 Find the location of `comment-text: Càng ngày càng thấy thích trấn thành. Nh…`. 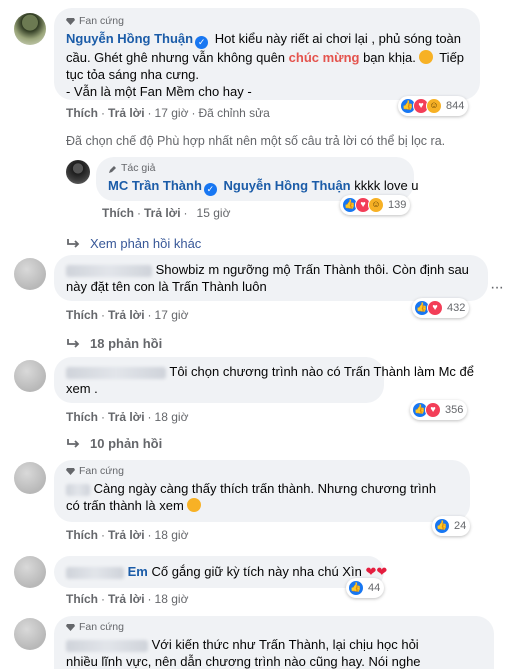

comment-text: Càng ngày càng thấy thích trấn thành. Nh… is located at coordinates (265, 488).